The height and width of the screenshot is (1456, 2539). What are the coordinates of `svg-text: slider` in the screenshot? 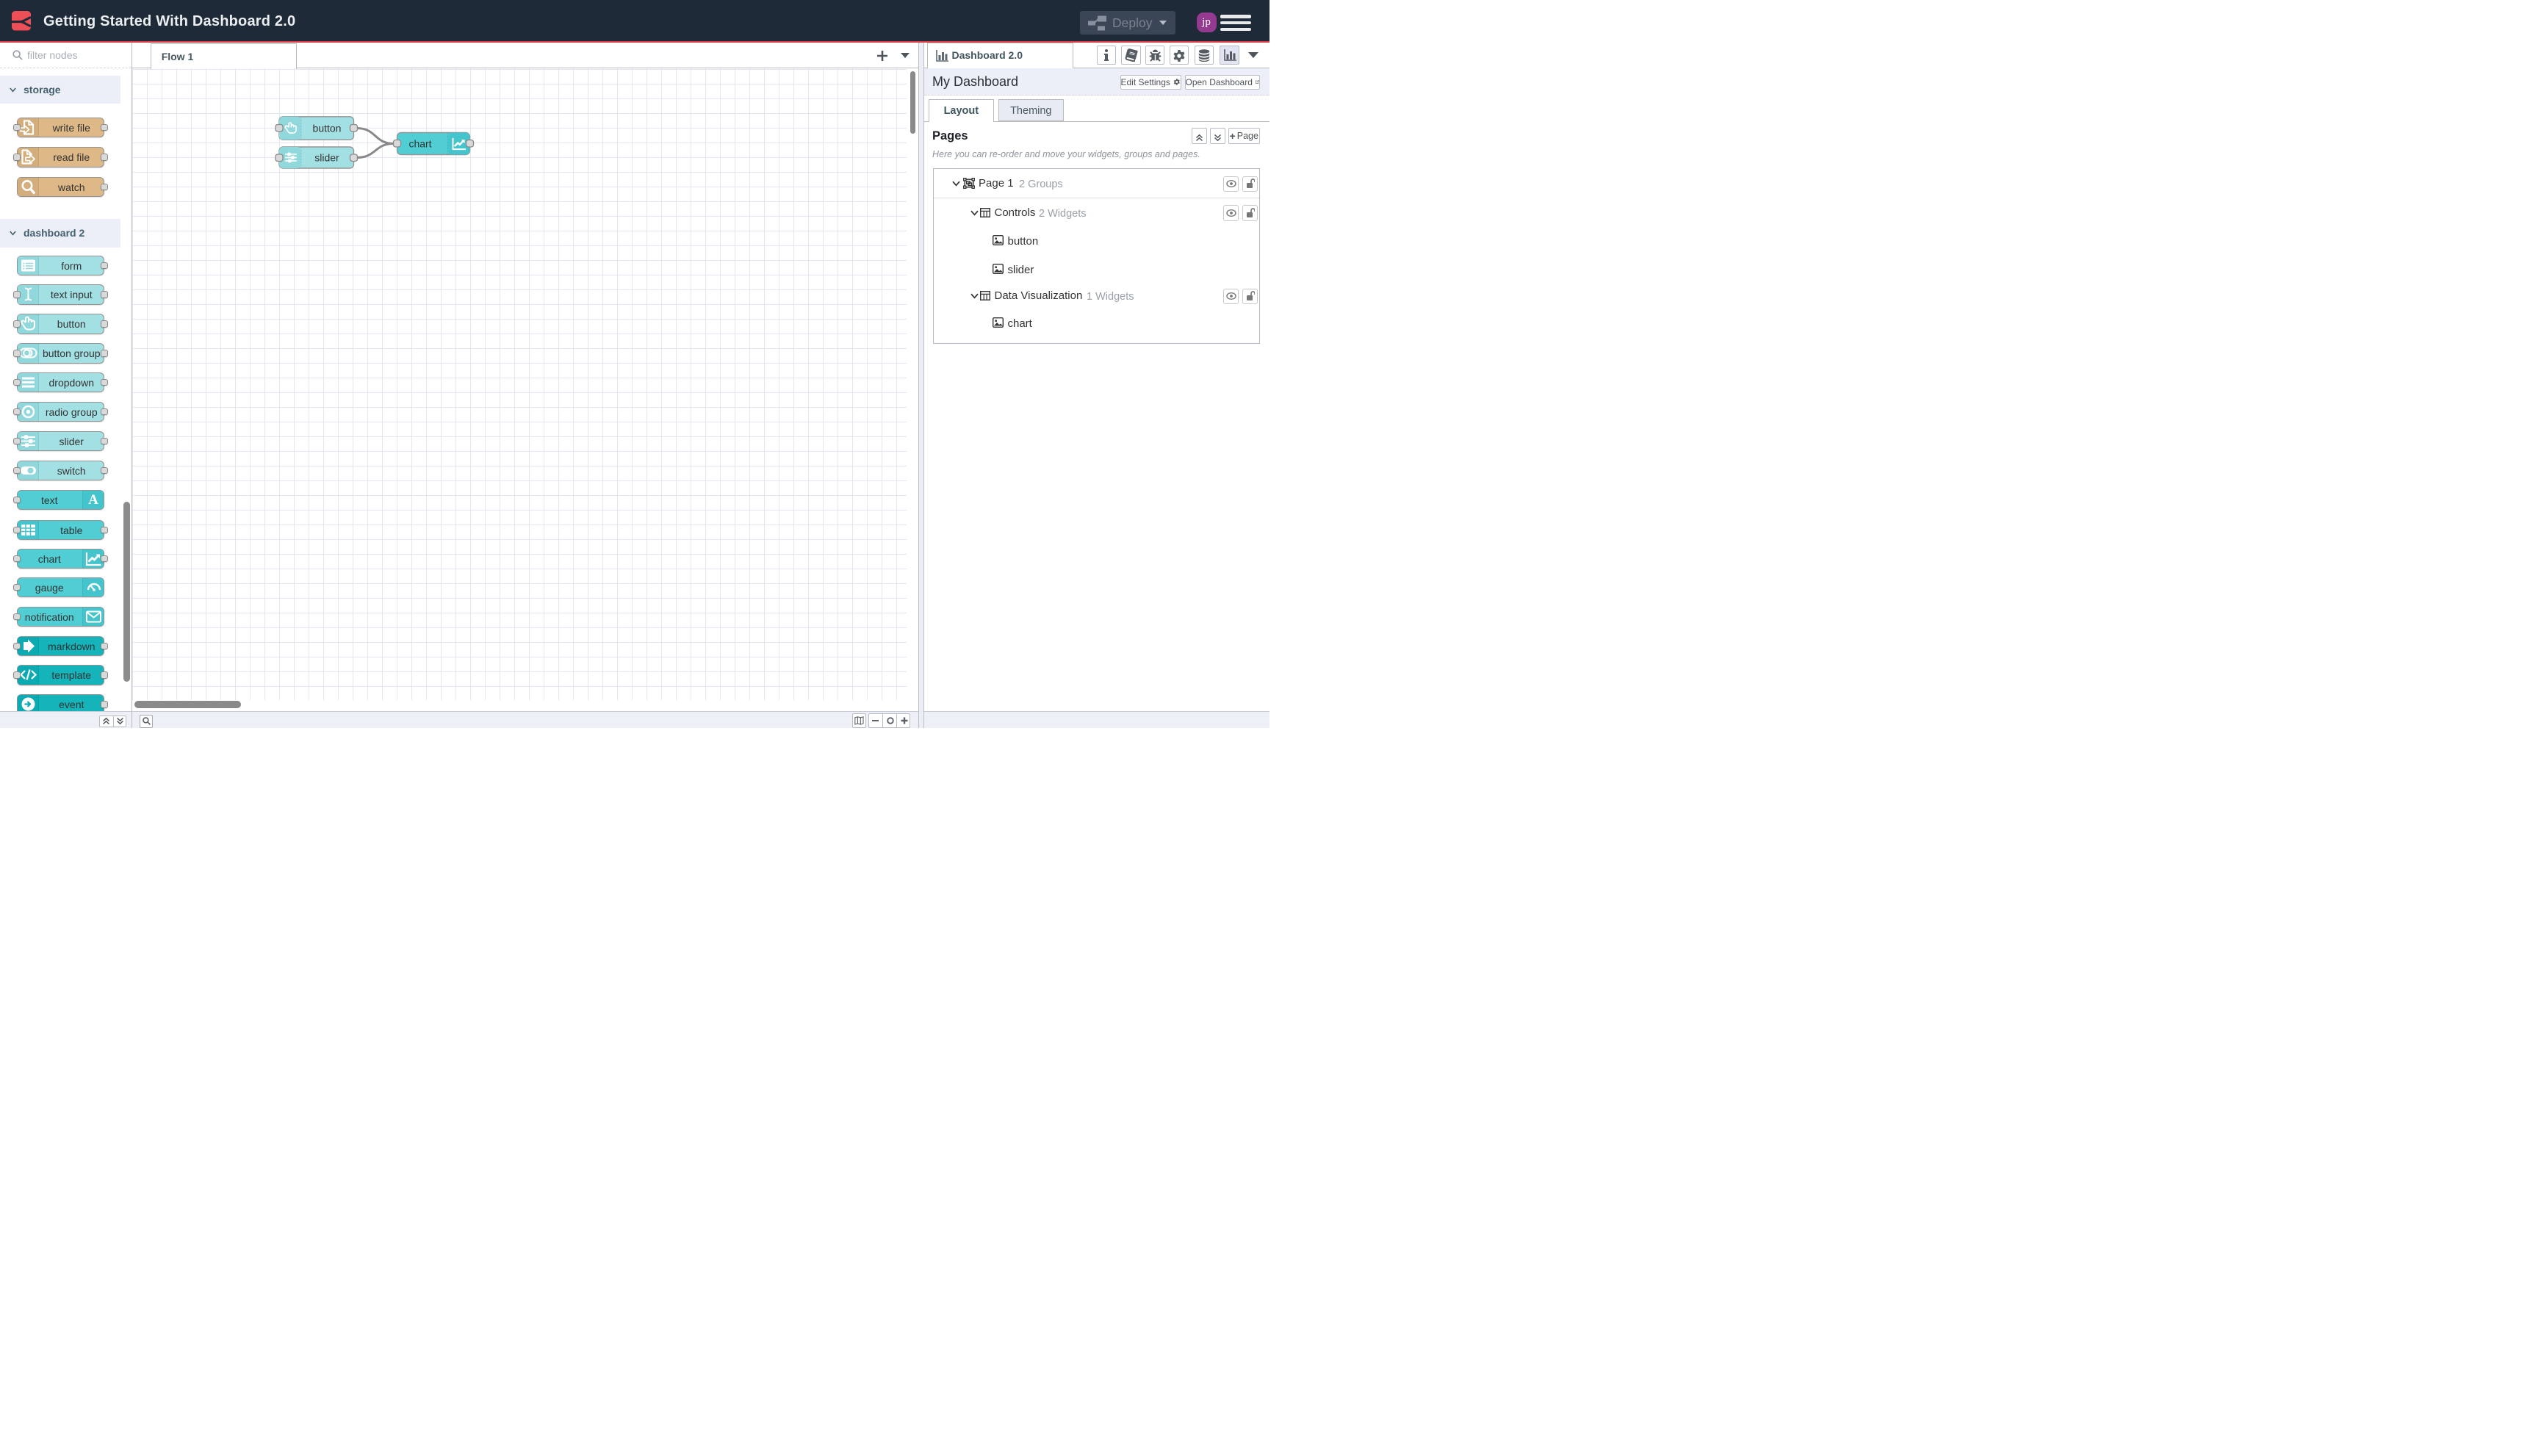 It's located at (326, 158).